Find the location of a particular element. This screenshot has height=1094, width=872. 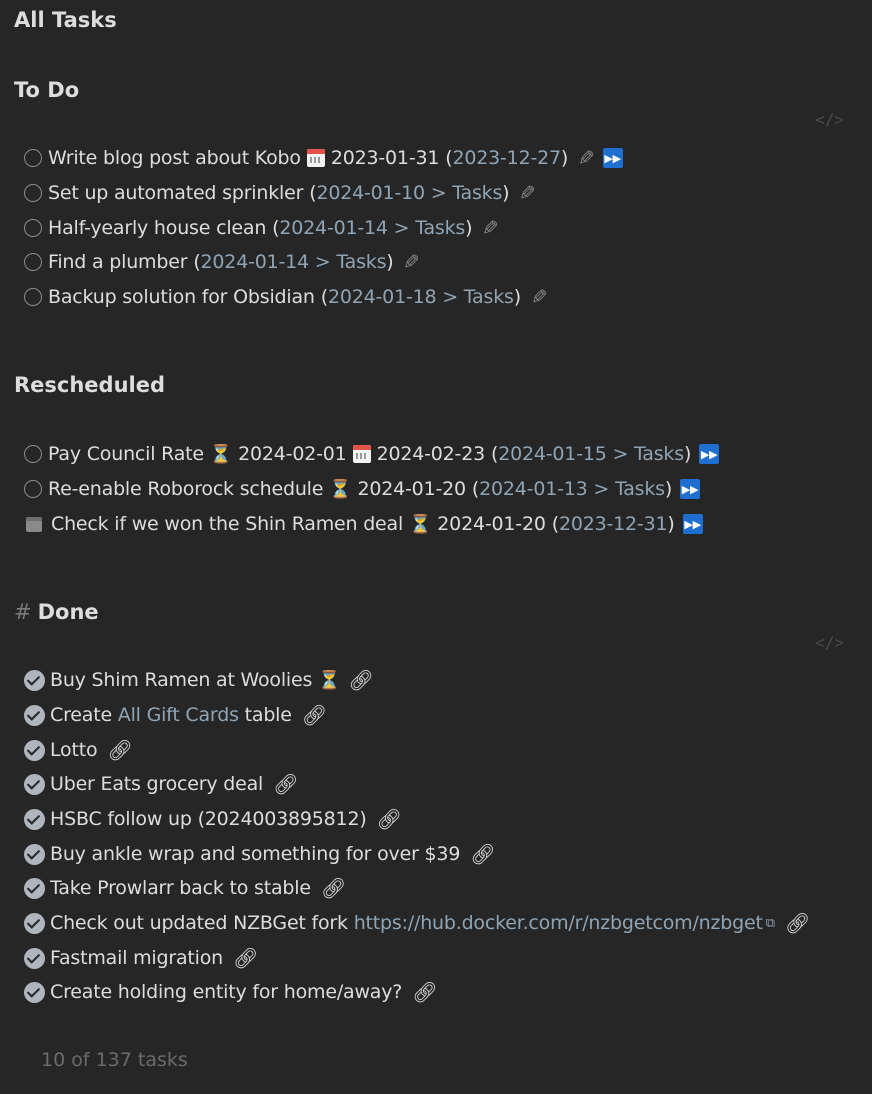

task-item: Create holding entity for home/away? 🔗︎ is located at coordinates (231, 992).